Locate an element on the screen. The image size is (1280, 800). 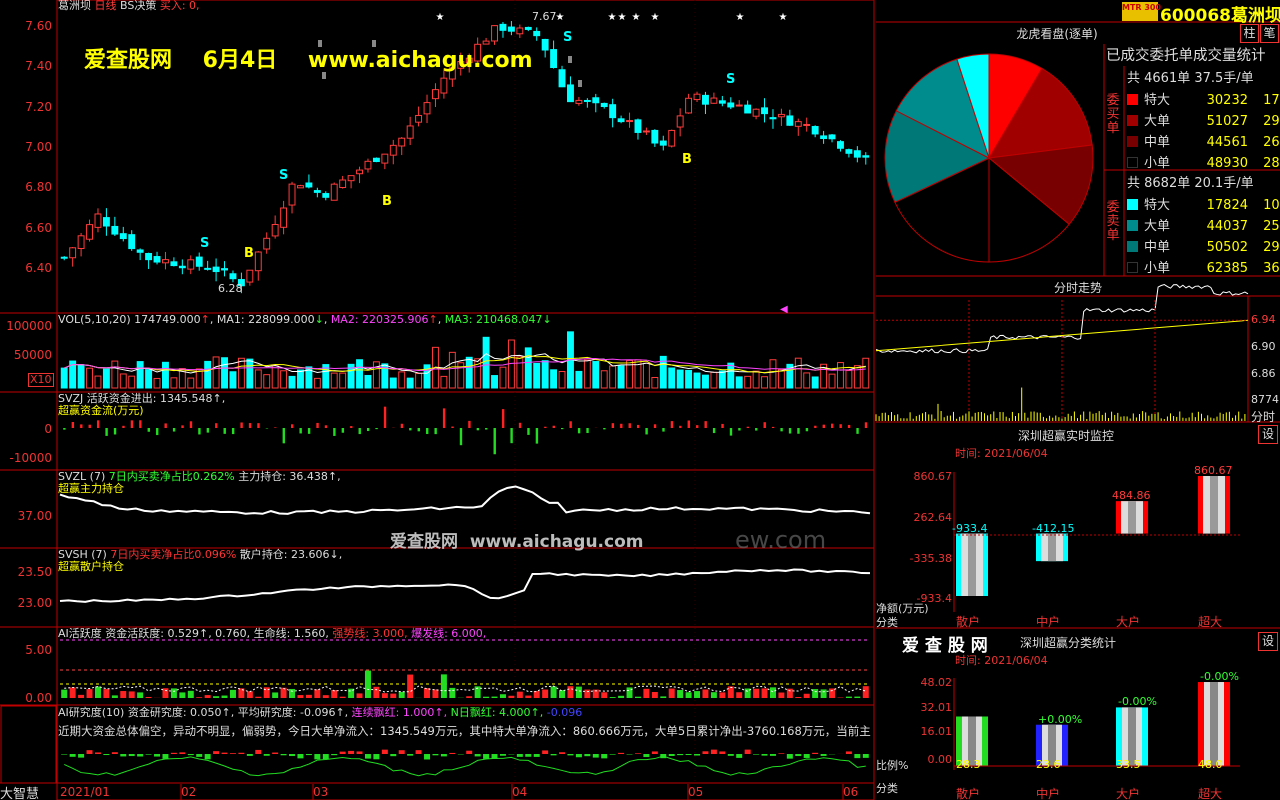
class-change-label: -0.00% is located at coordinates (1219, 677).